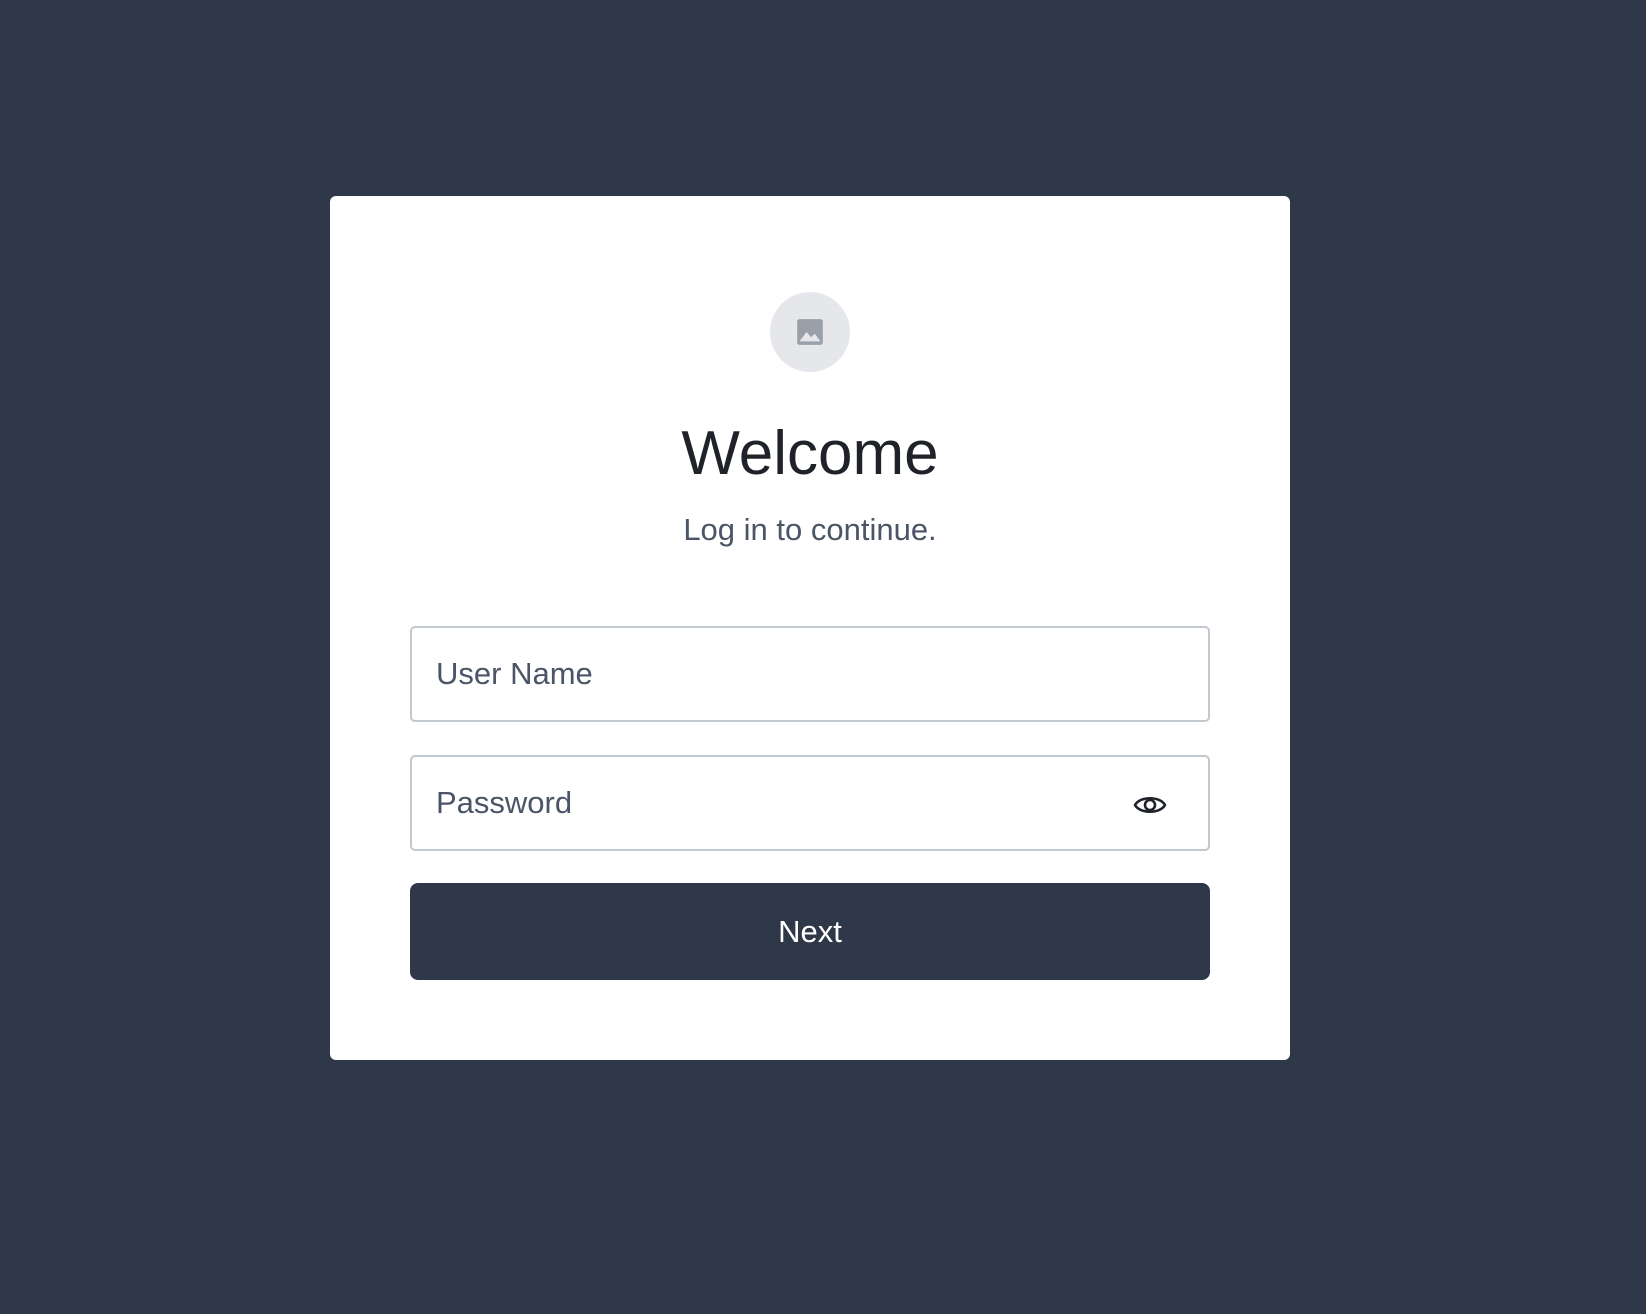 Image resolution: width=1646 pixels, height=1314 pixels. I want to click on logo-avatar, so click(810, 332).